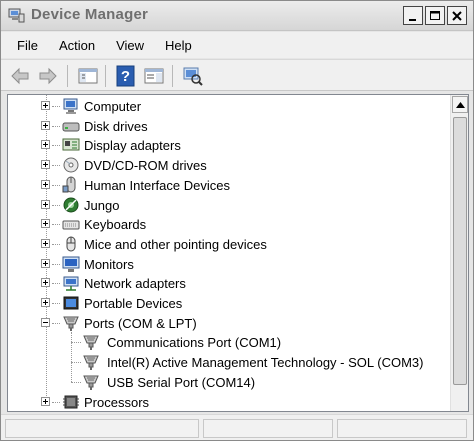 Image resolution: width=474 pixels, height=441 pixels. I want to click on close-button, so click(457, 15).